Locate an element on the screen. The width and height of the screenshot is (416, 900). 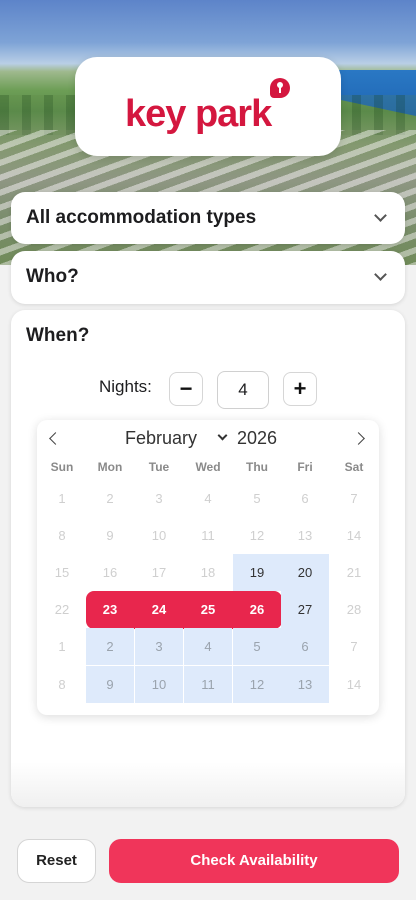
calendar-day: 17 is located at coordinates (159, 572).